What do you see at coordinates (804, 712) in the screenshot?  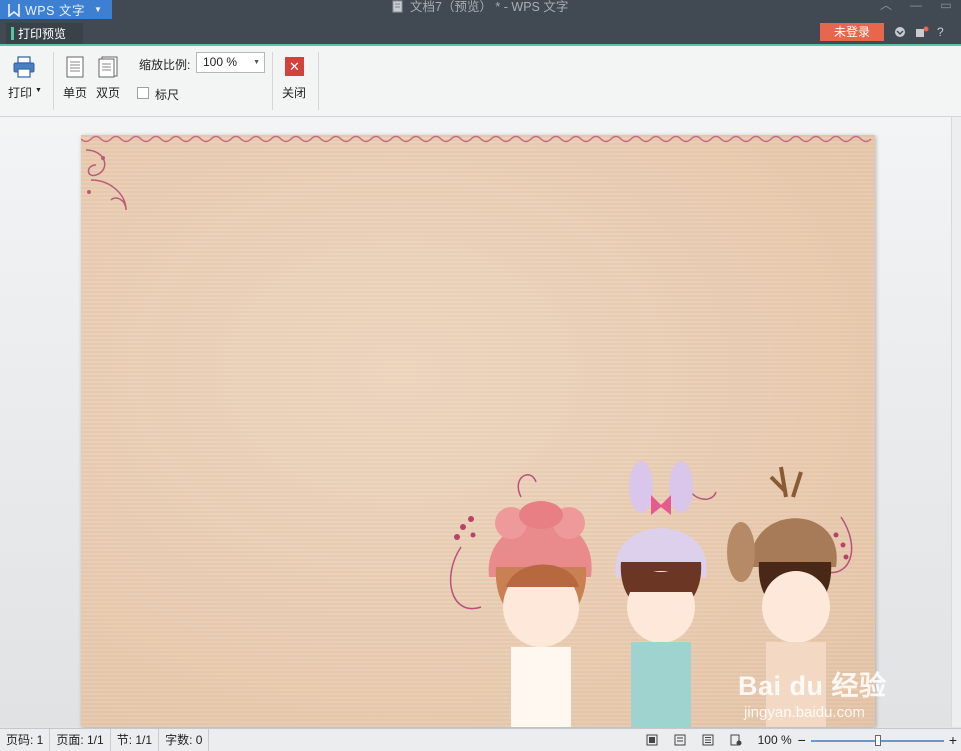 I see `watermark-url: jingyan.baidu.com` at bounding box center [804, 712].